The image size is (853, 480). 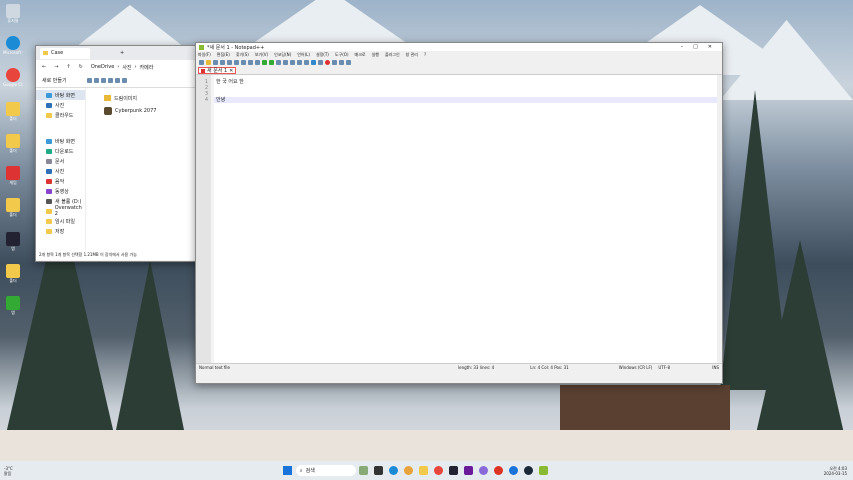 I want to click on tab-close-icon: ✕, so click(x=231, y=71).